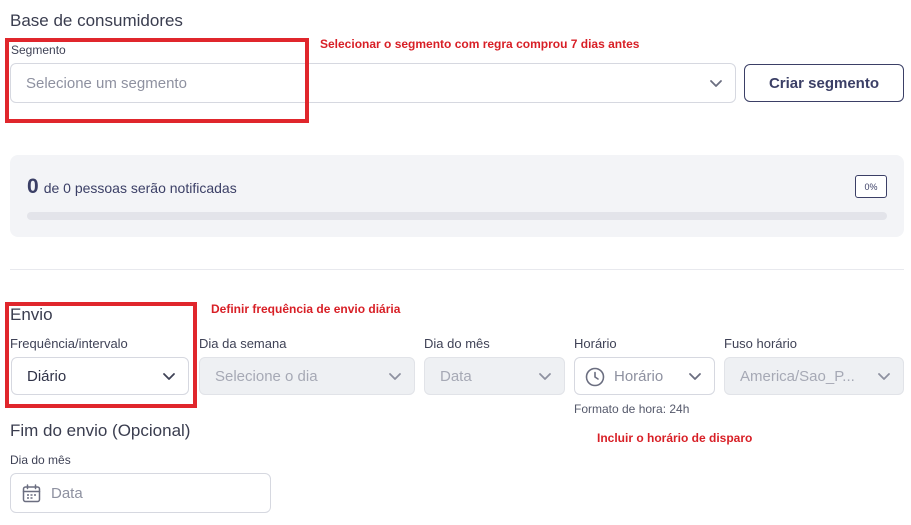  What do you see at coordinates (595, 377) in the screenshot?
I see `clock-icon` at bounding box center [595, 377].